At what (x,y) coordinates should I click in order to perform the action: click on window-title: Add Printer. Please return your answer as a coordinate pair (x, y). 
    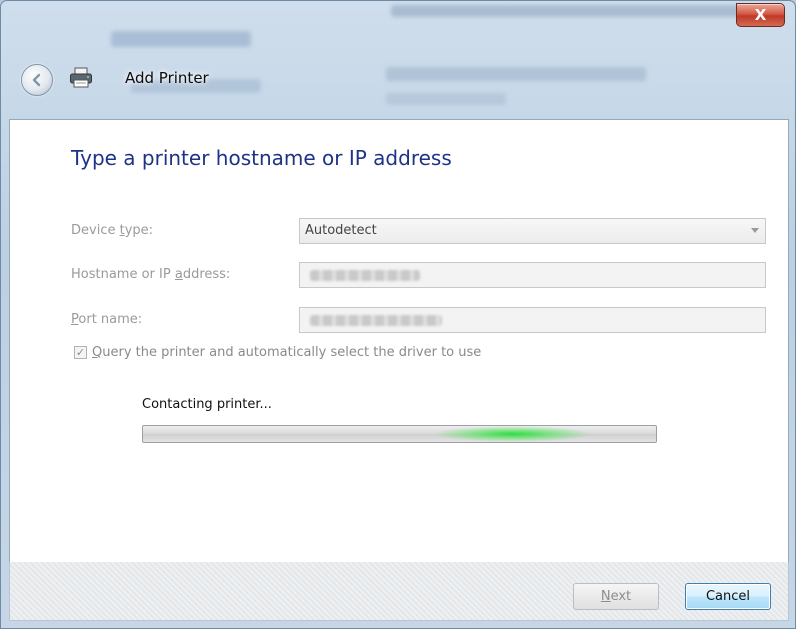
    Looking at the image, I should click on (167, 78).